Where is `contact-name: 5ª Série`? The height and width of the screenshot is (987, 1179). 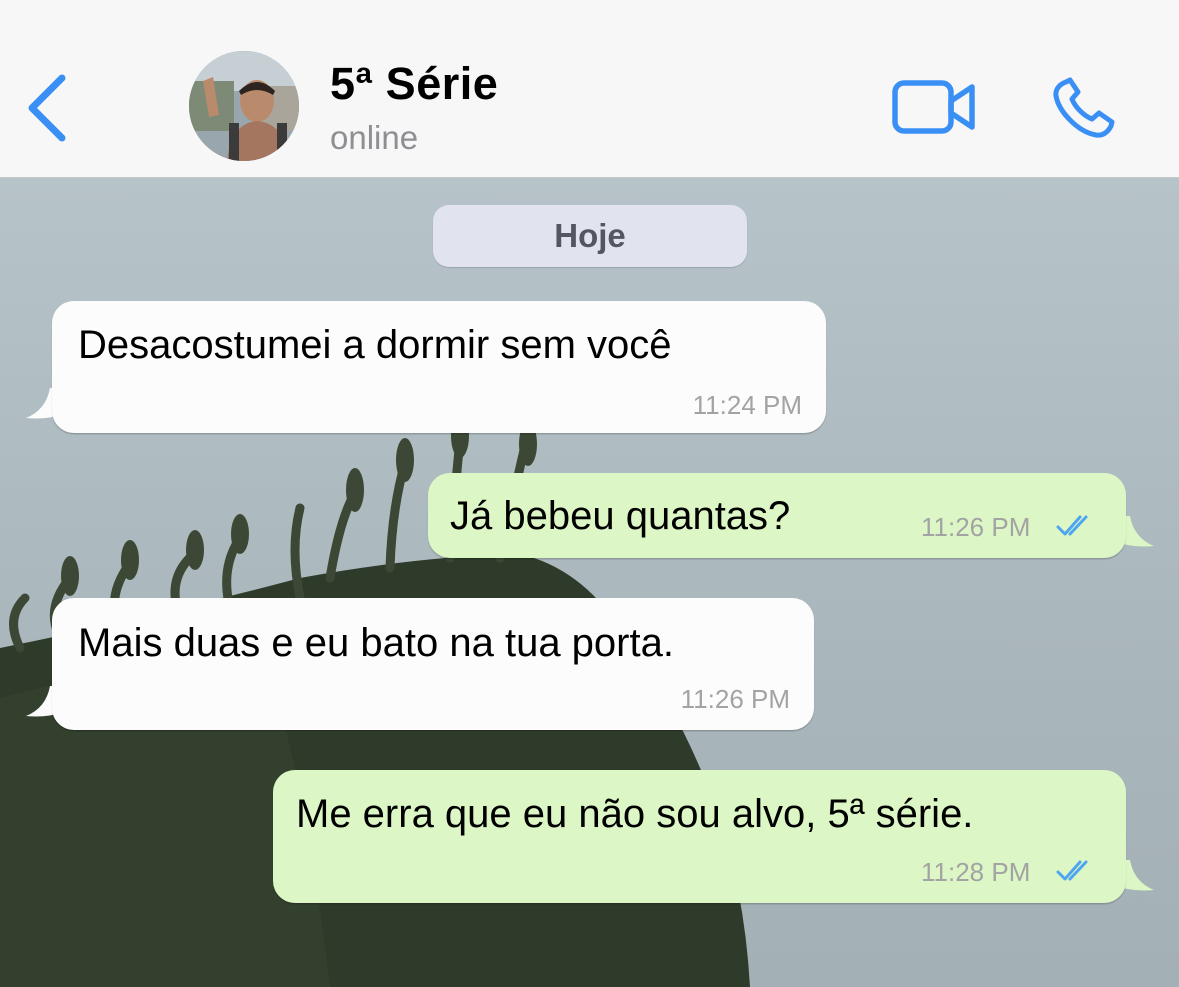
contact-name: 5ª Série is located at coordinates (414, 84).